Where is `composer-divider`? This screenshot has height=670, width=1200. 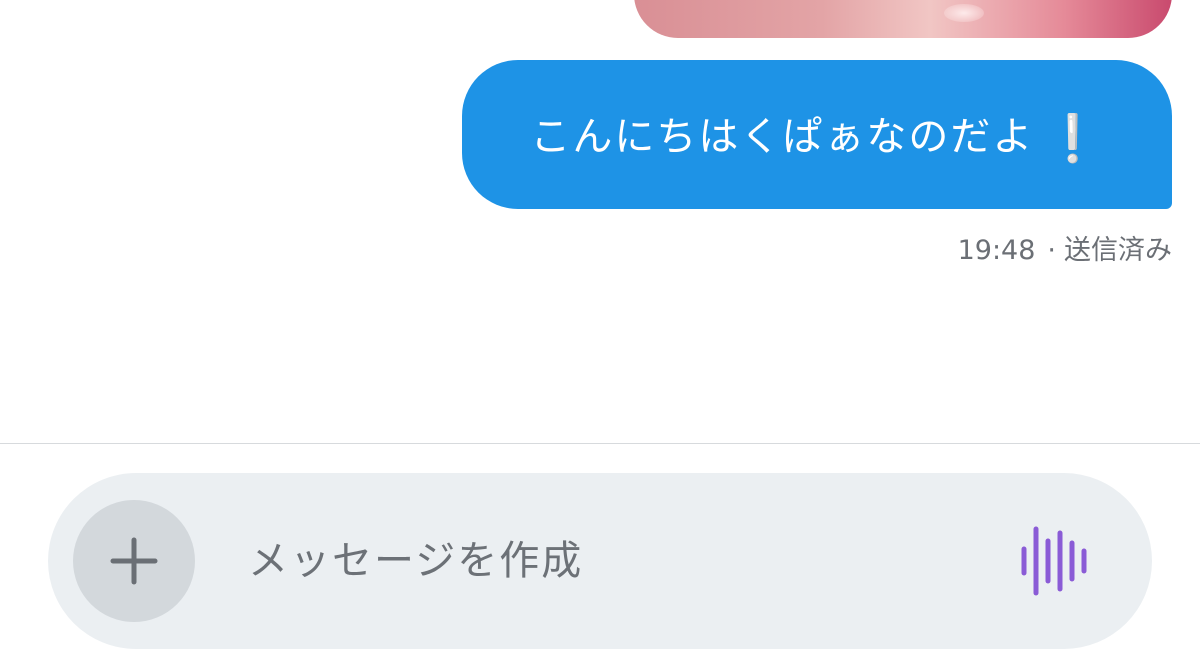
composer-divider is located at coordinates (600, 443).